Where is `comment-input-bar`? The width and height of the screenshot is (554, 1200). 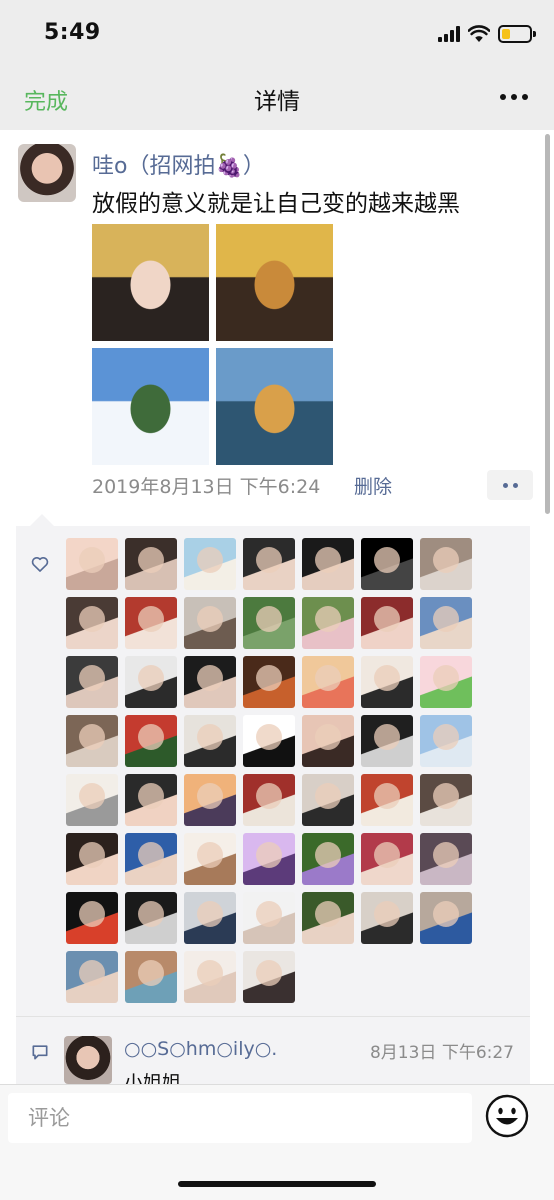
comment-input-bar is located at coordinates (277, 1142).